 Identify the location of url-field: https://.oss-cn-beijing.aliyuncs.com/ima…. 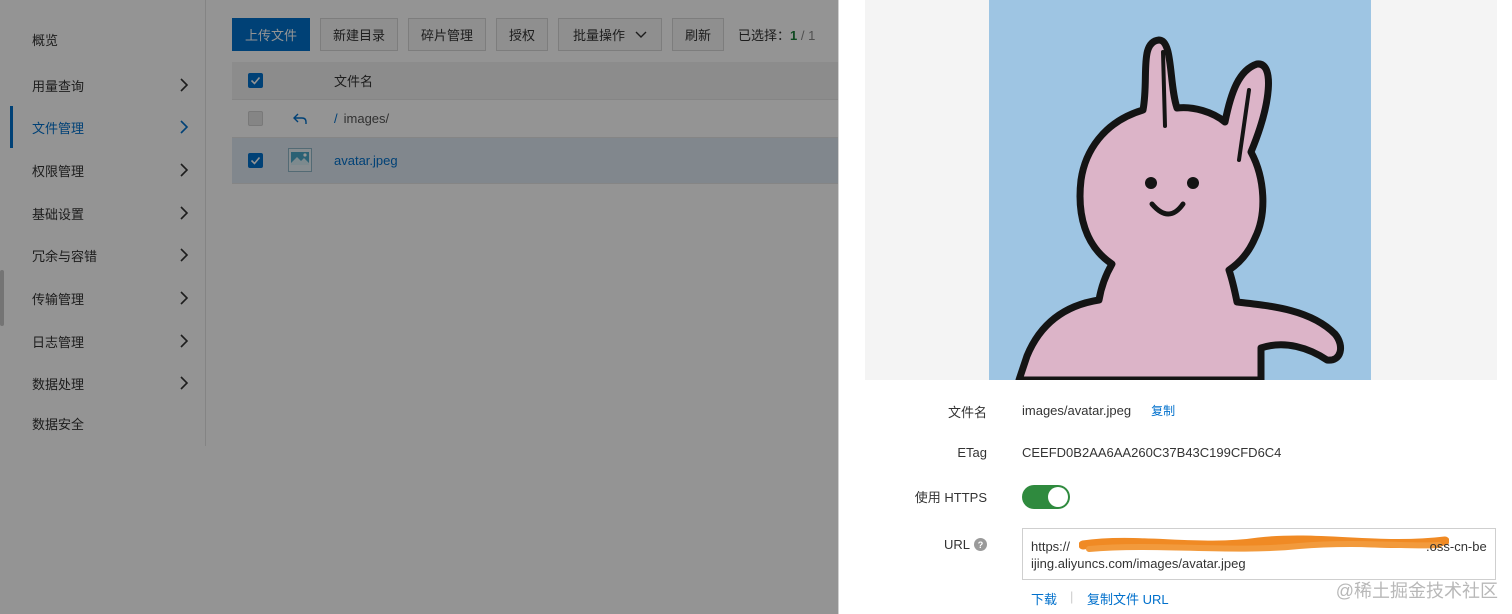
(1259, 554).